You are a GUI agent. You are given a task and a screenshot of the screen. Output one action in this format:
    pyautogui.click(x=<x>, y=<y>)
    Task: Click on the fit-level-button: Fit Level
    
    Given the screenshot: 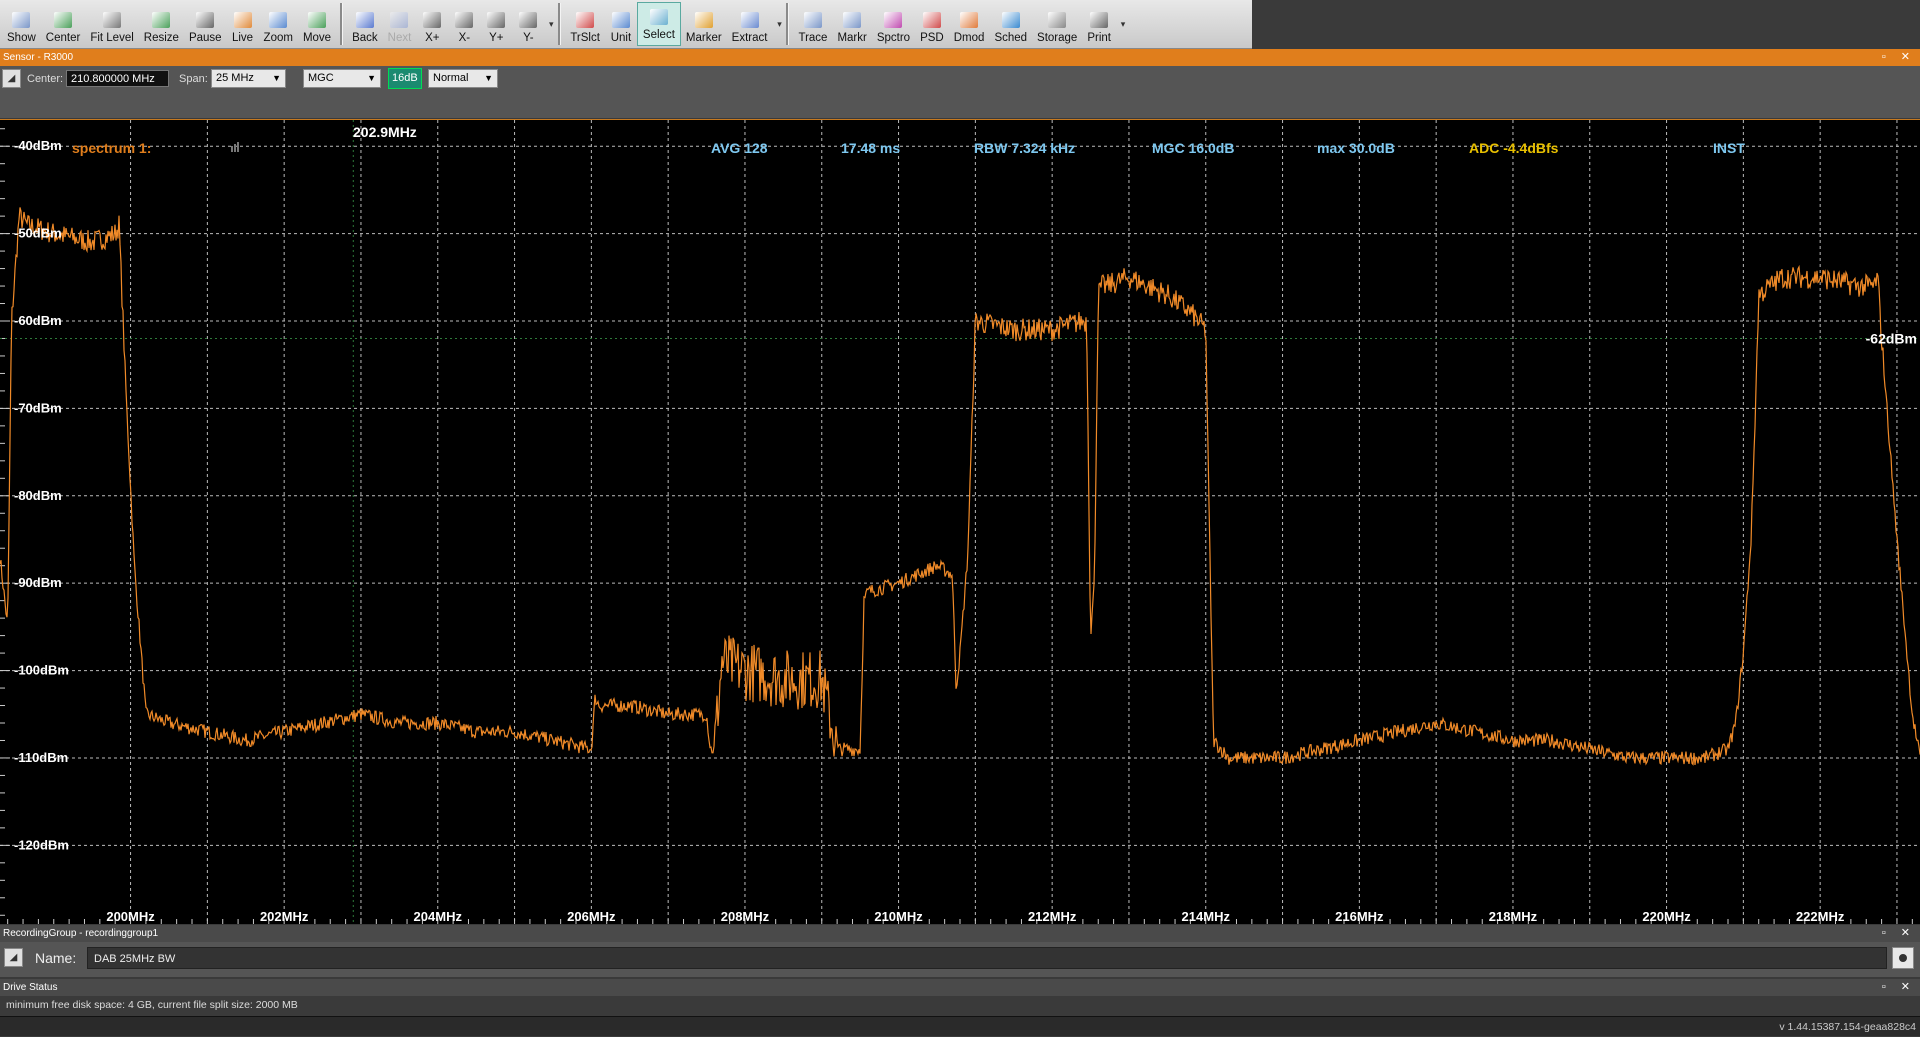 What is the action you would take?
    pyautogui.click(x=111, y=24)
    